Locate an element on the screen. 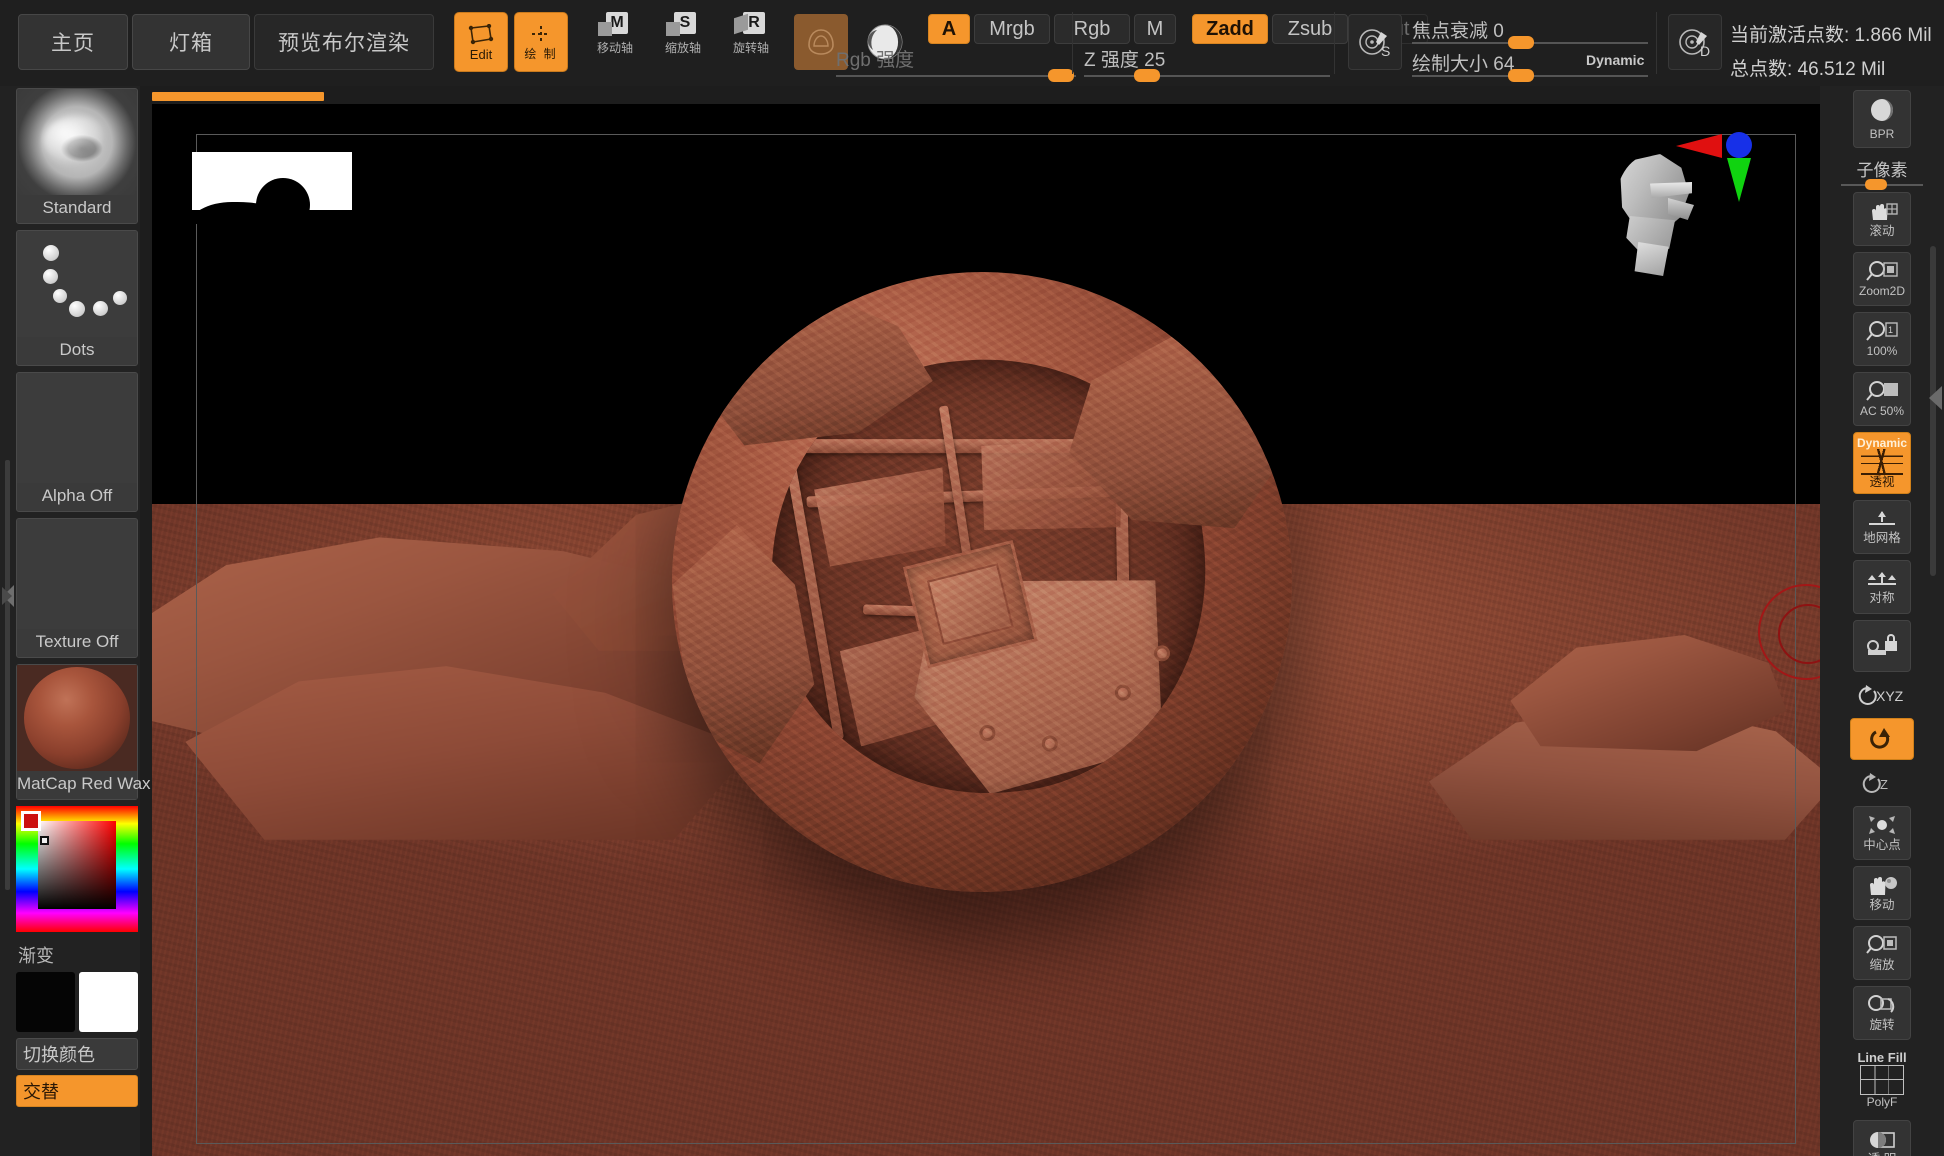  zsub-button: Zsub is located at coordinates (1310, 29).